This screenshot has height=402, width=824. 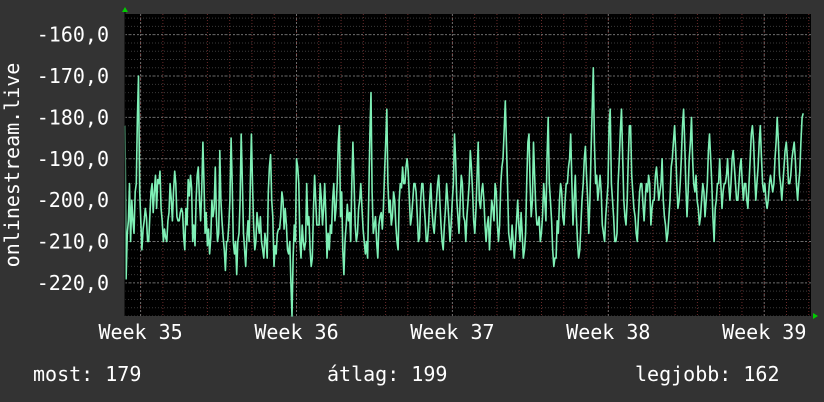 I want to click on stats-bar: most: 179 átlag: 199 legjobb: 162, so click(x=412, y=376).